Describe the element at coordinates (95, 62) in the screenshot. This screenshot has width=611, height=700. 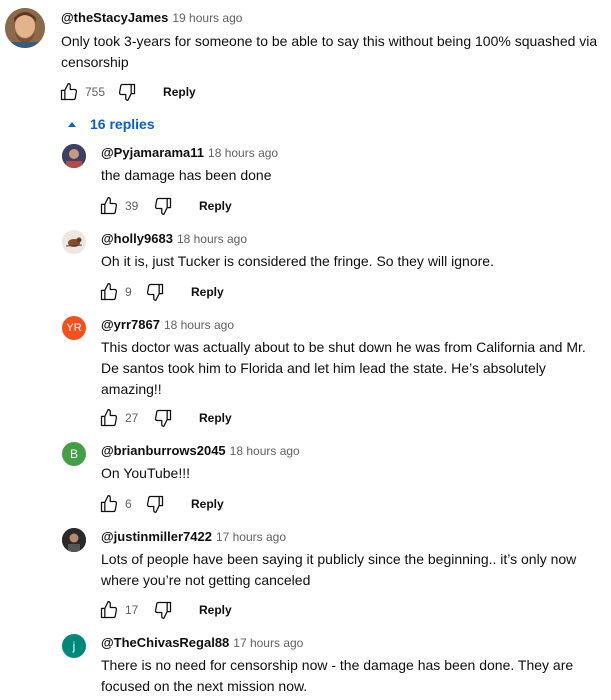
I see `comment-line: censorship` at that location.